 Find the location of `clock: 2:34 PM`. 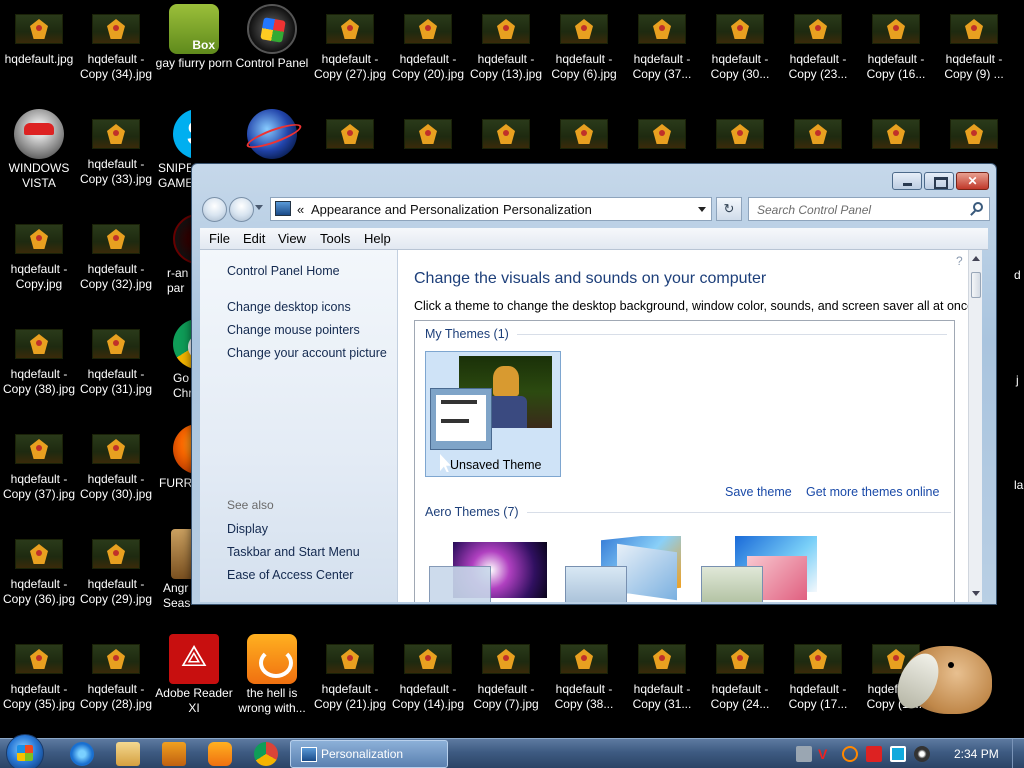

clock: 2:34 PM is located at coordinates (976, 754).